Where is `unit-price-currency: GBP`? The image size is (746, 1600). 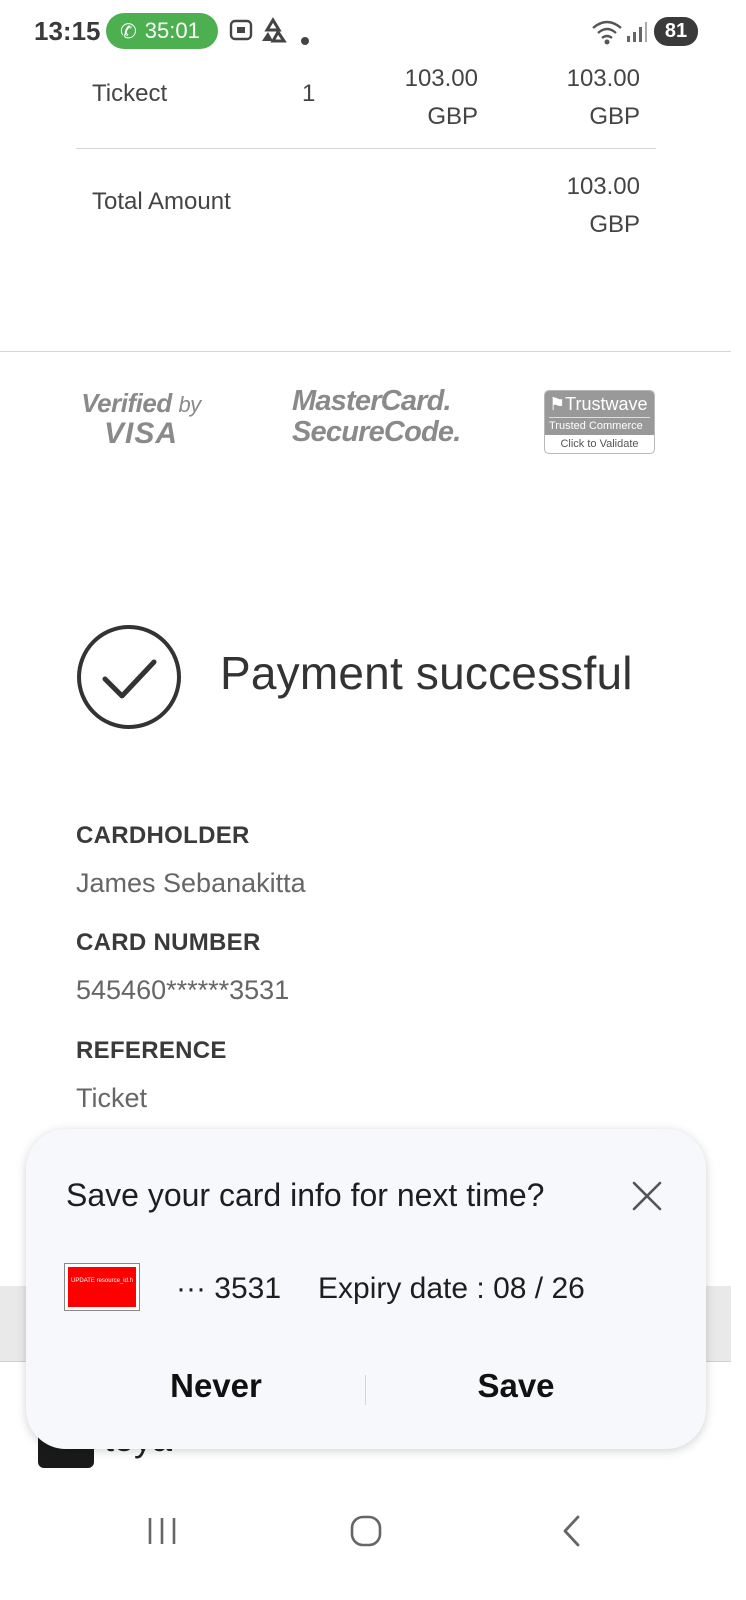
unit-price-currency: GBP is located at coordinates (452, 116).